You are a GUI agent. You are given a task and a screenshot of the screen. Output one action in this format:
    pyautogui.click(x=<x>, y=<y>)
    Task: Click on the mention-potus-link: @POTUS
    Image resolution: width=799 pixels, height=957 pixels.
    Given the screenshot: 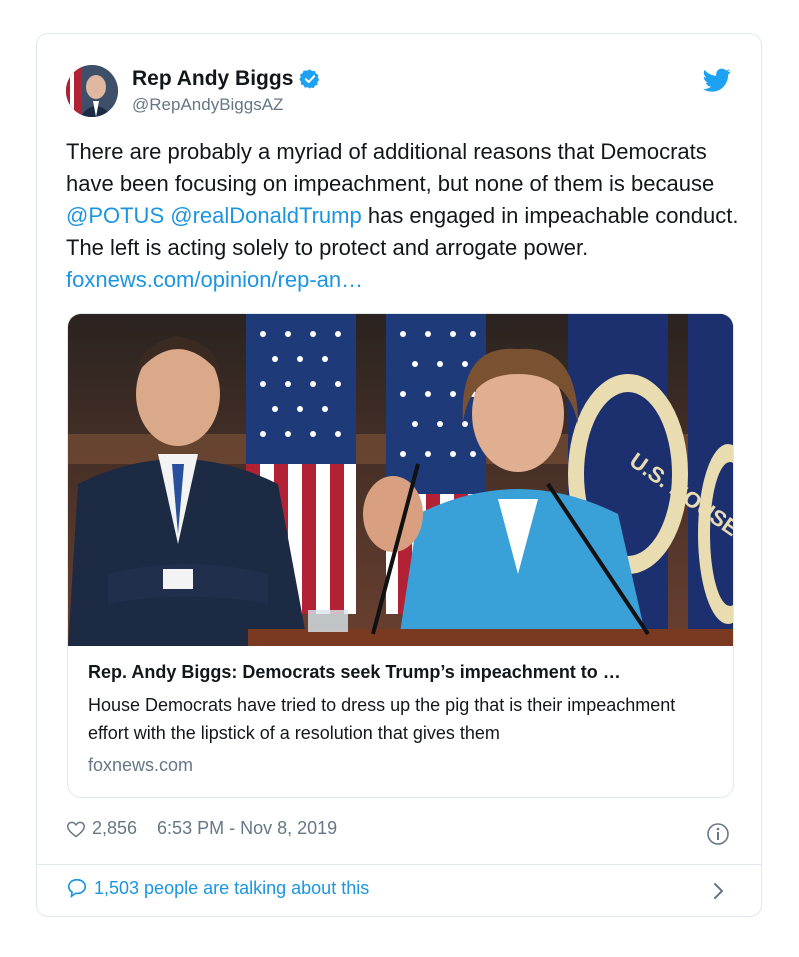 What is the action you would take?
    pyautogui.click(x=115, y=215)
    